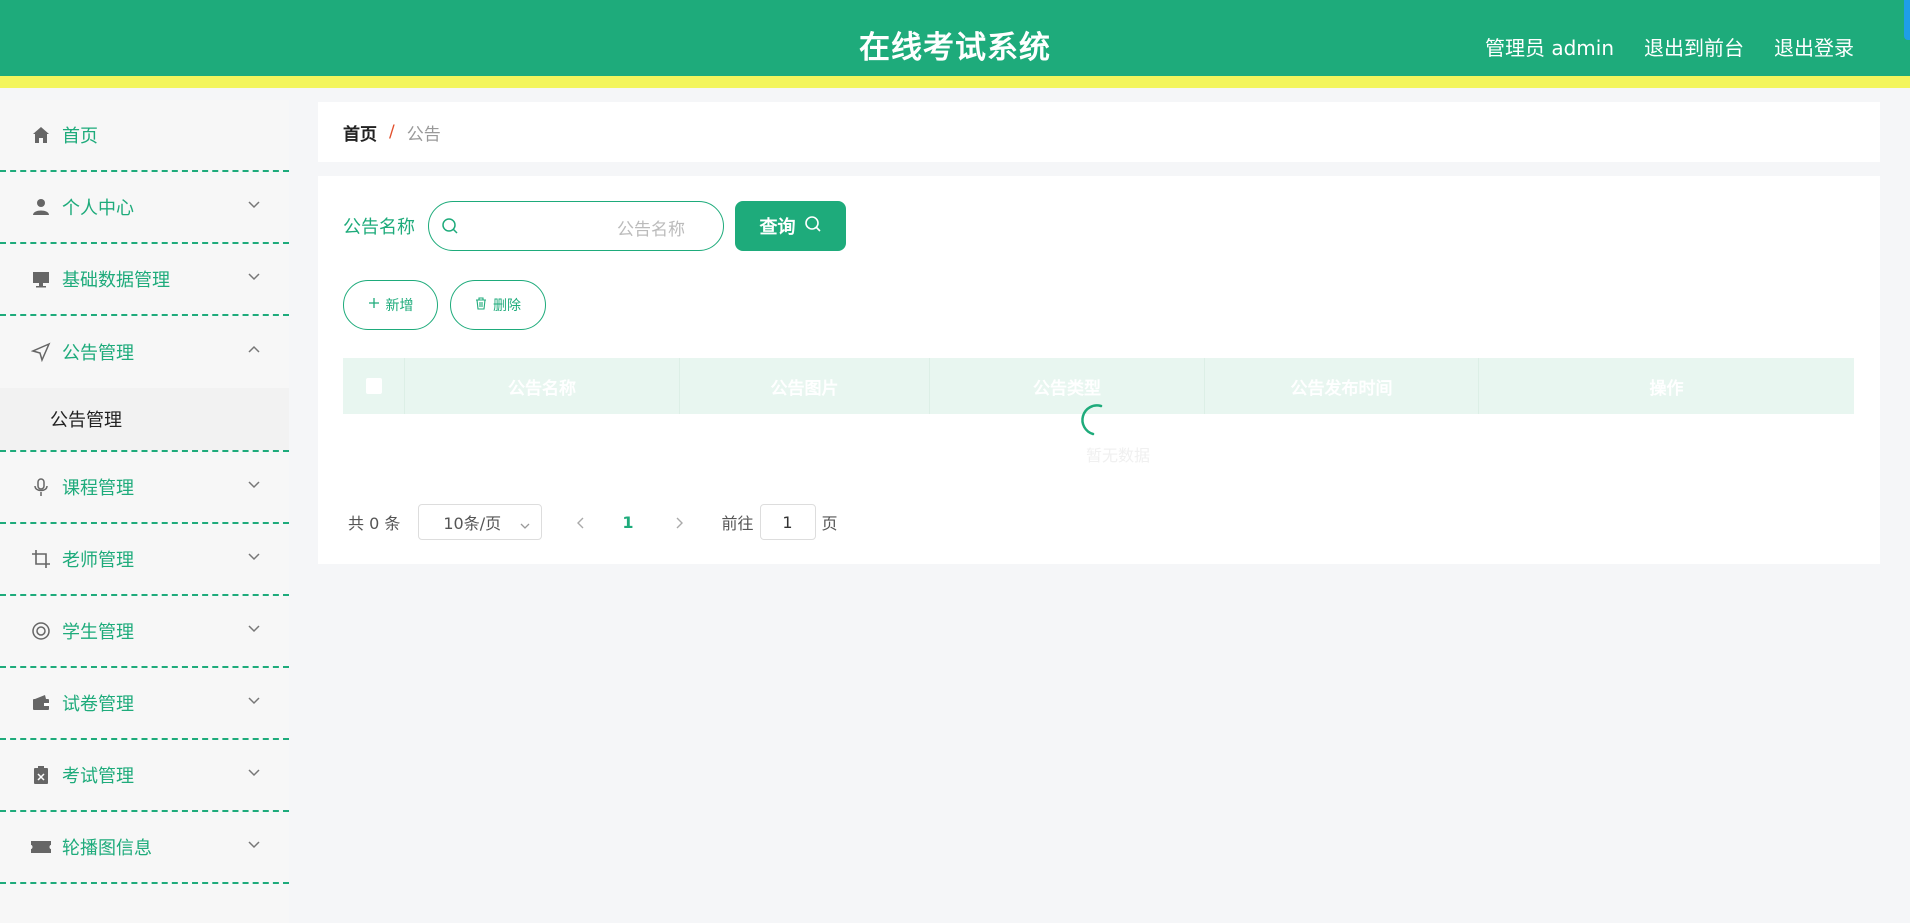 The height and width of the screenshot is (923, 1910). I want to click on query-button-label: 查询, so click(777, 227).